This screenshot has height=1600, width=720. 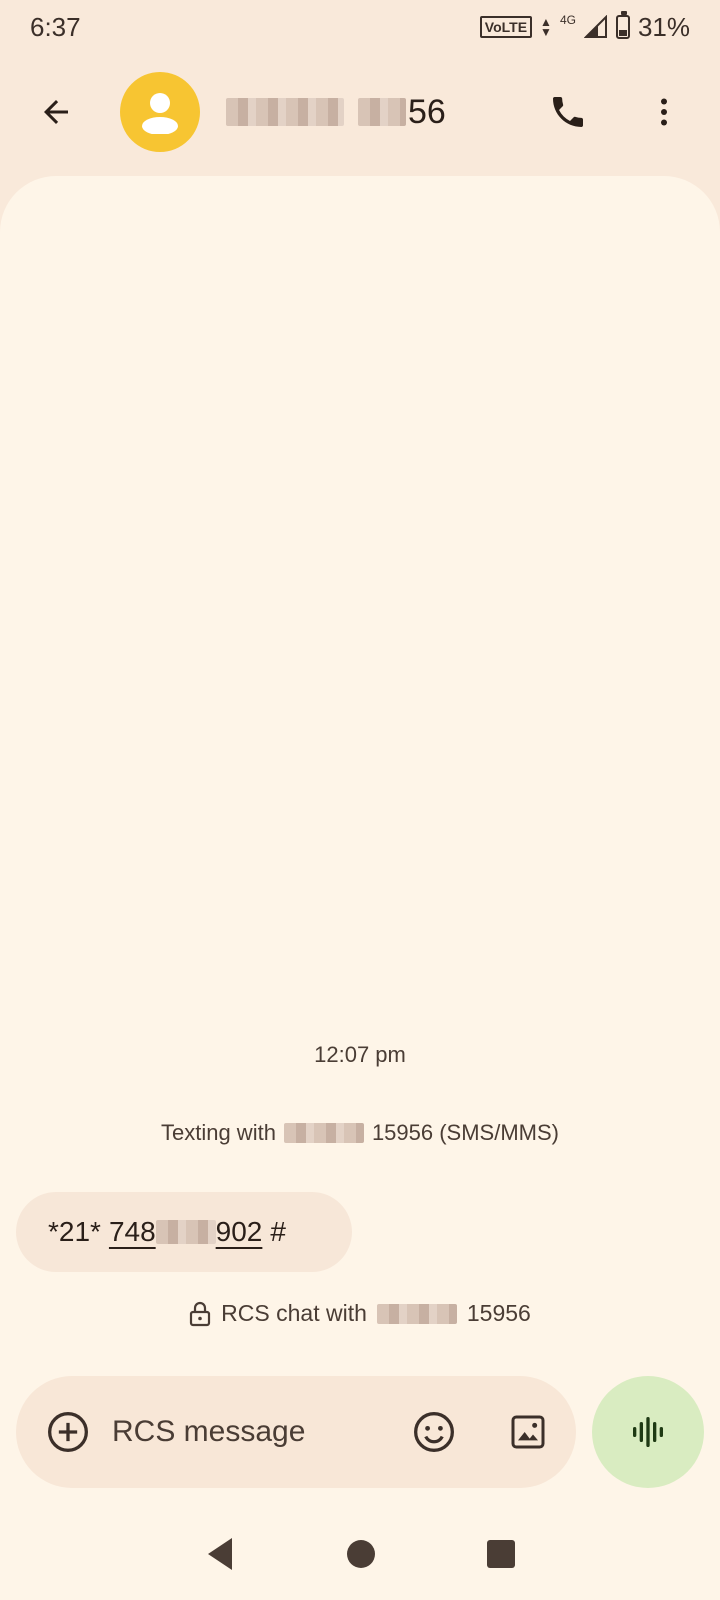 I want to click on gallery-button, so click(x=528, y=1432).